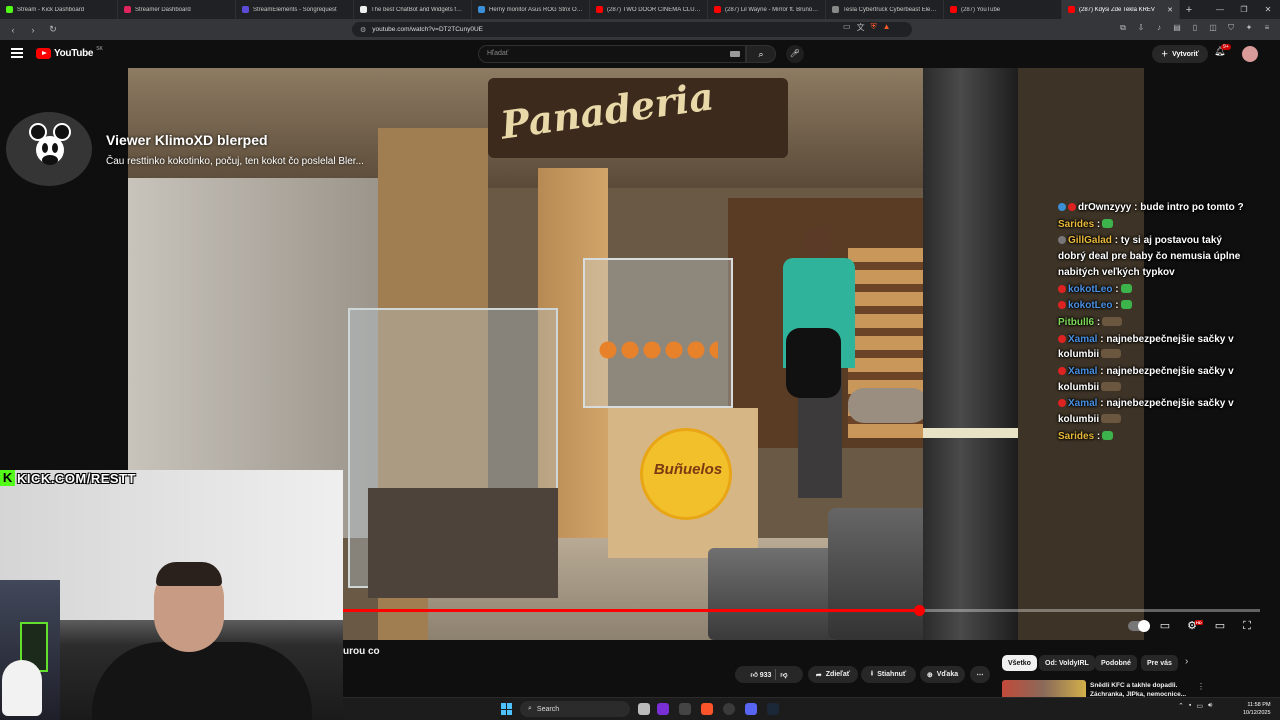 Image resolution: width=1280 pixels, height=720 pixels. What do you see at coordinates (644, 709) in the screenshot?
I see `task-view-icon` at bounding box center [644, 709].